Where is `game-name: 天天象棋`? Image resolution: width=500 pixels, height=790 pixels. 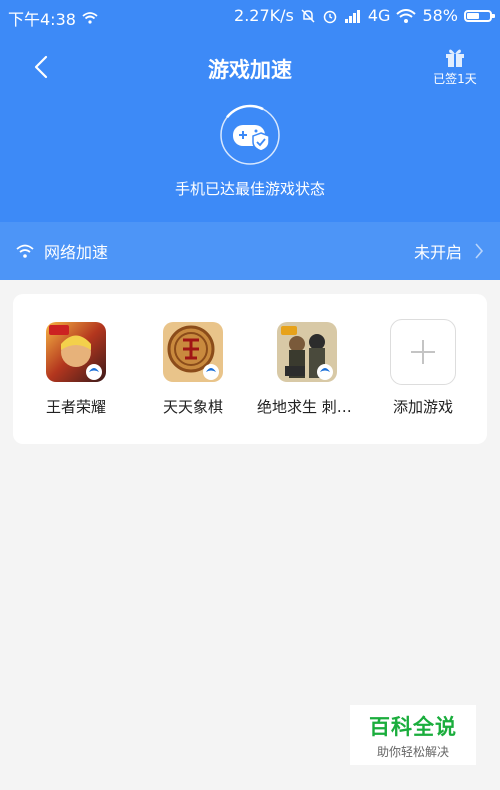
game-name: 天天象棋 is located at coordinates (192, 407).